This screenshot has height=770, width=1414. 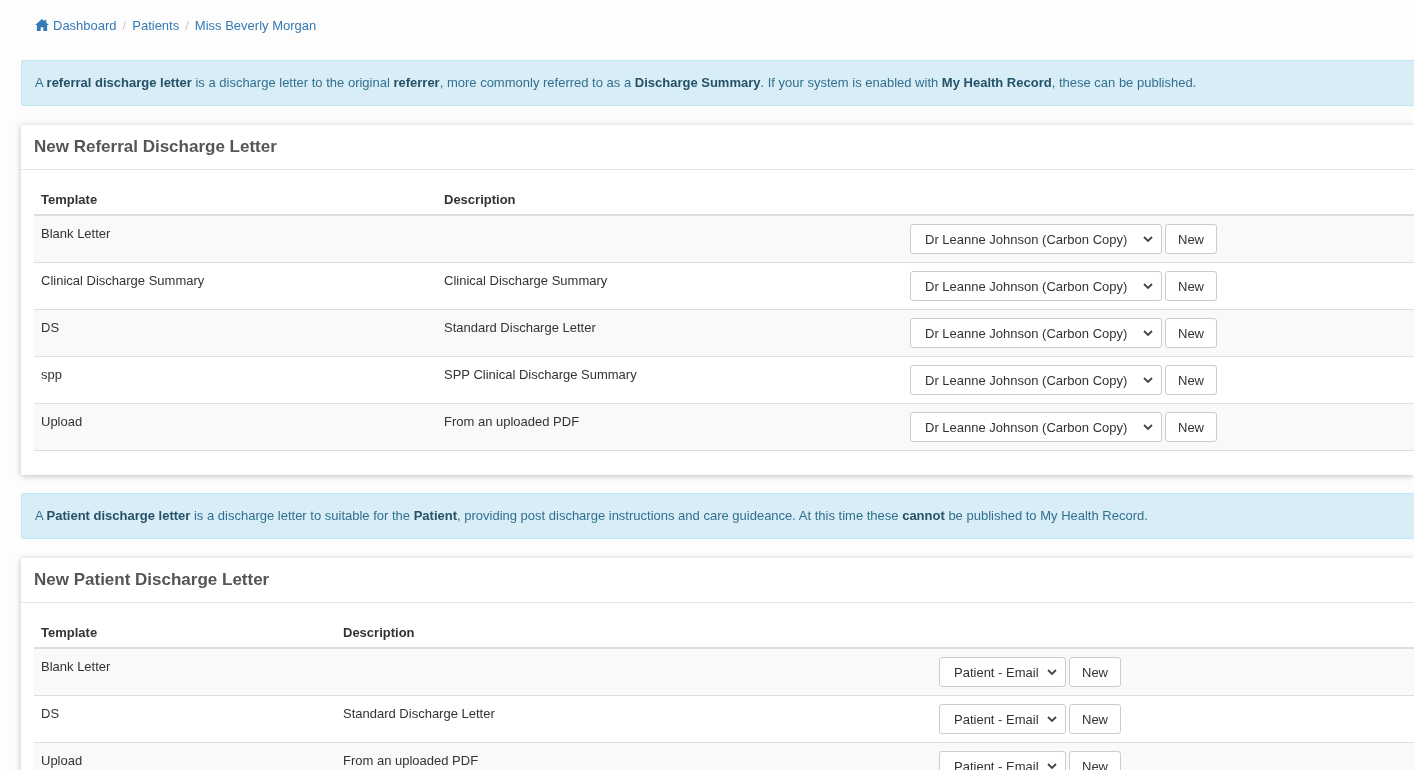 What do you see at coordinates (540, 375) in the screenshot?
I see `table-cell-text: SPP Clinical Discharge Summary` at bounding box center [540, 375].